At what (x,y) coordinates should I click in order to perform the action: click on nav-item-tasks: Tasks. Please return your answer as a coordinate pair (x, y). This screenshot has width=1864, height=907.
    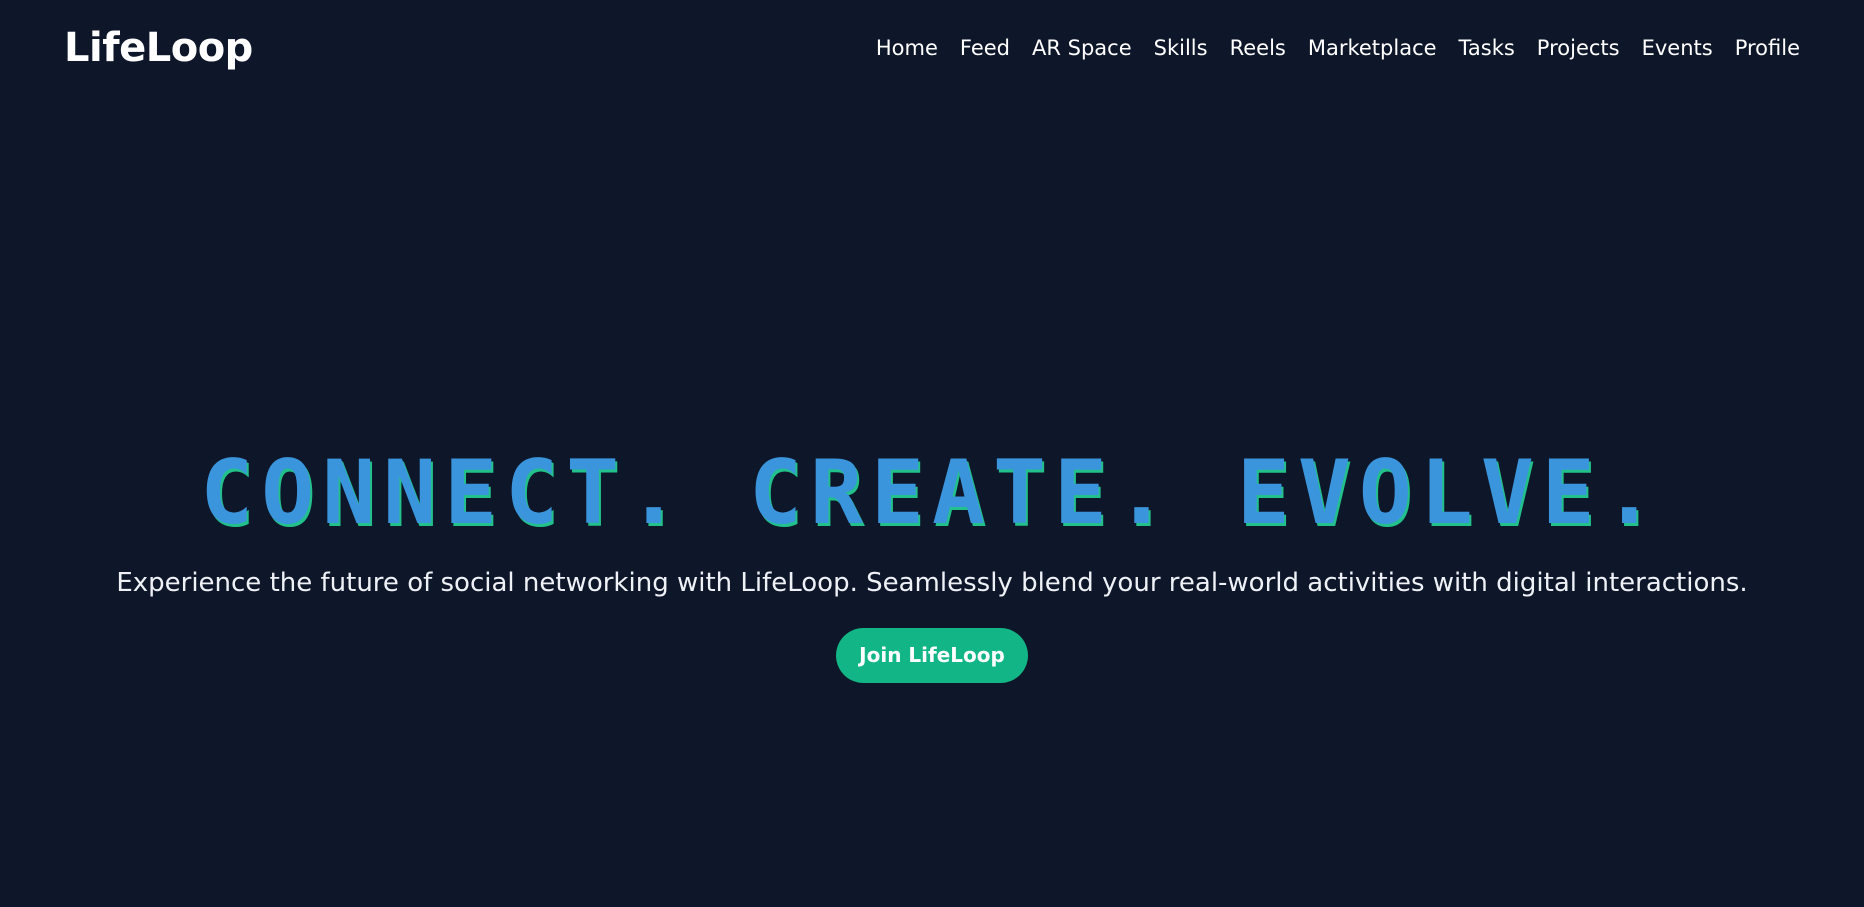
    Looking at the image, I should click on (1487, 48).